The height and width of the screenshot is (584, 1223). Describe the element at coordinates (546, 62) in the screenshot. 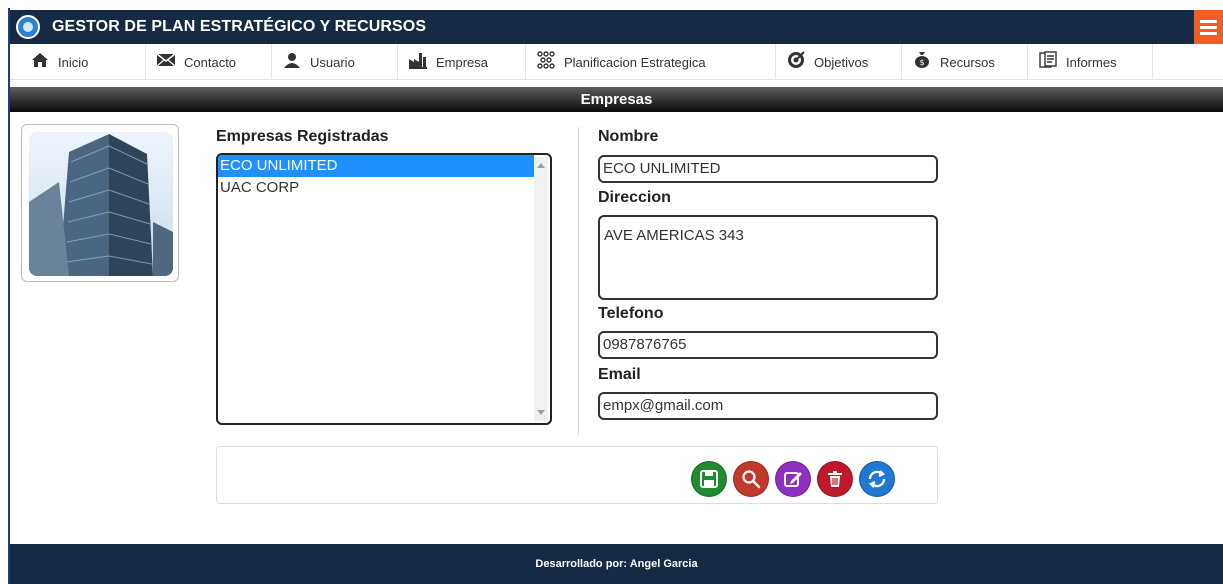

I see `hierarchy-icon` at that location.